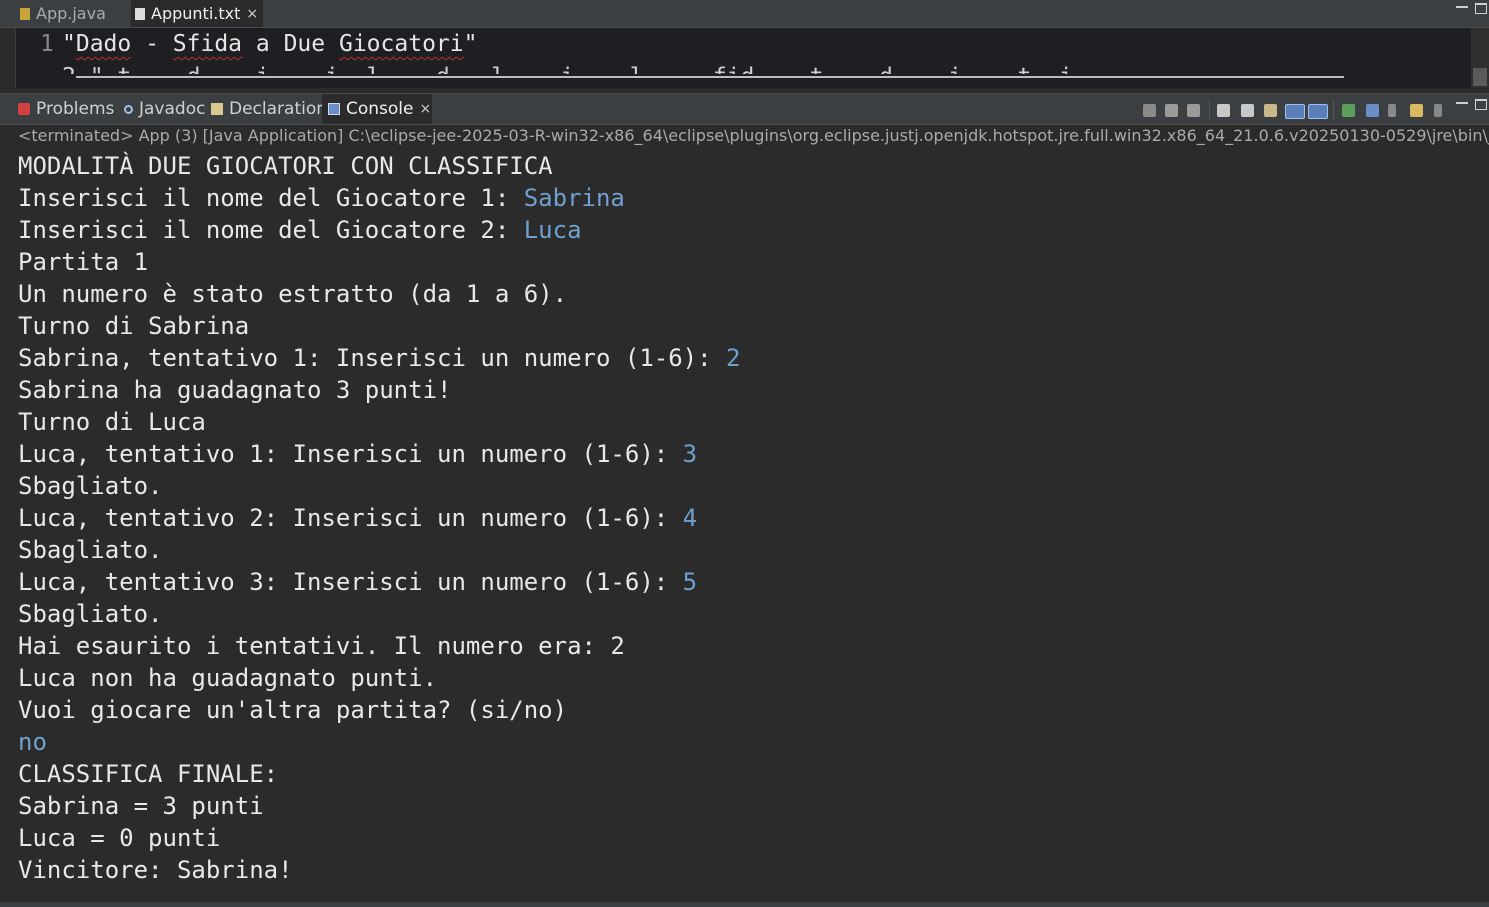  Describe the element at coordinates (271, 230) in the screenshot. I see `console-output-text: Inserisci il nome del Giocatore 2:` at that location.